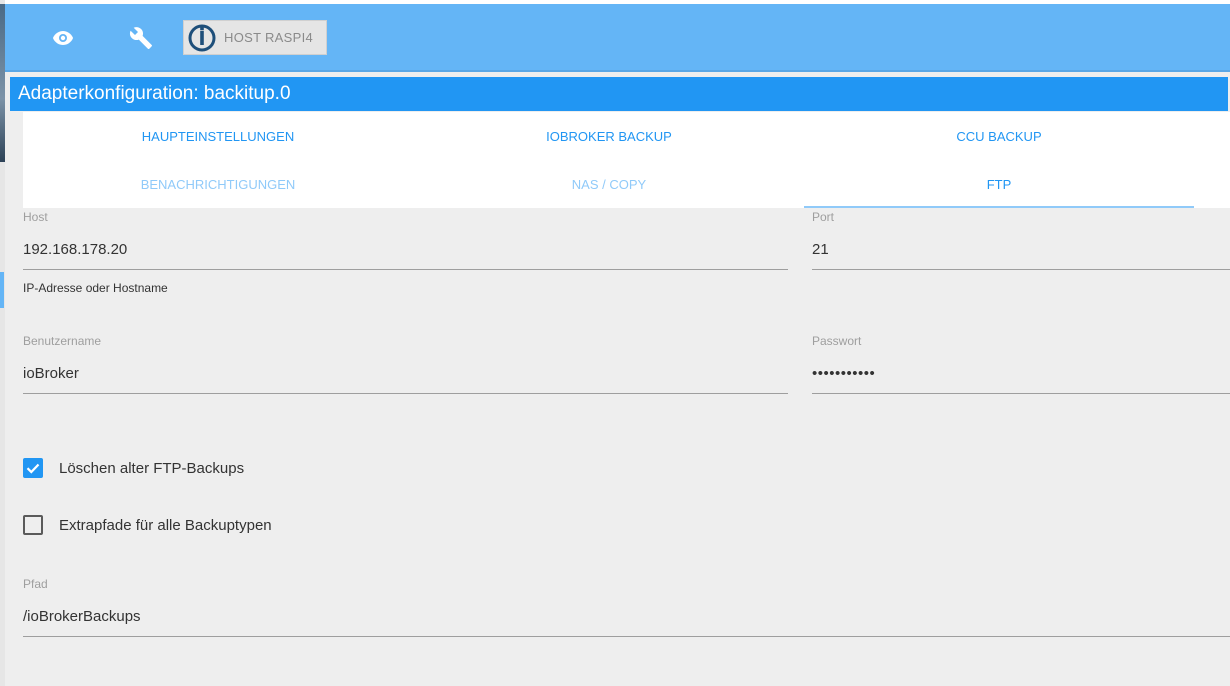 The height and width of the screenshot is (686, 1230). Describe the element at coordinates (617, 38) in the screenshot. I see `top-toolbar: HOST RASPI4` at that location.